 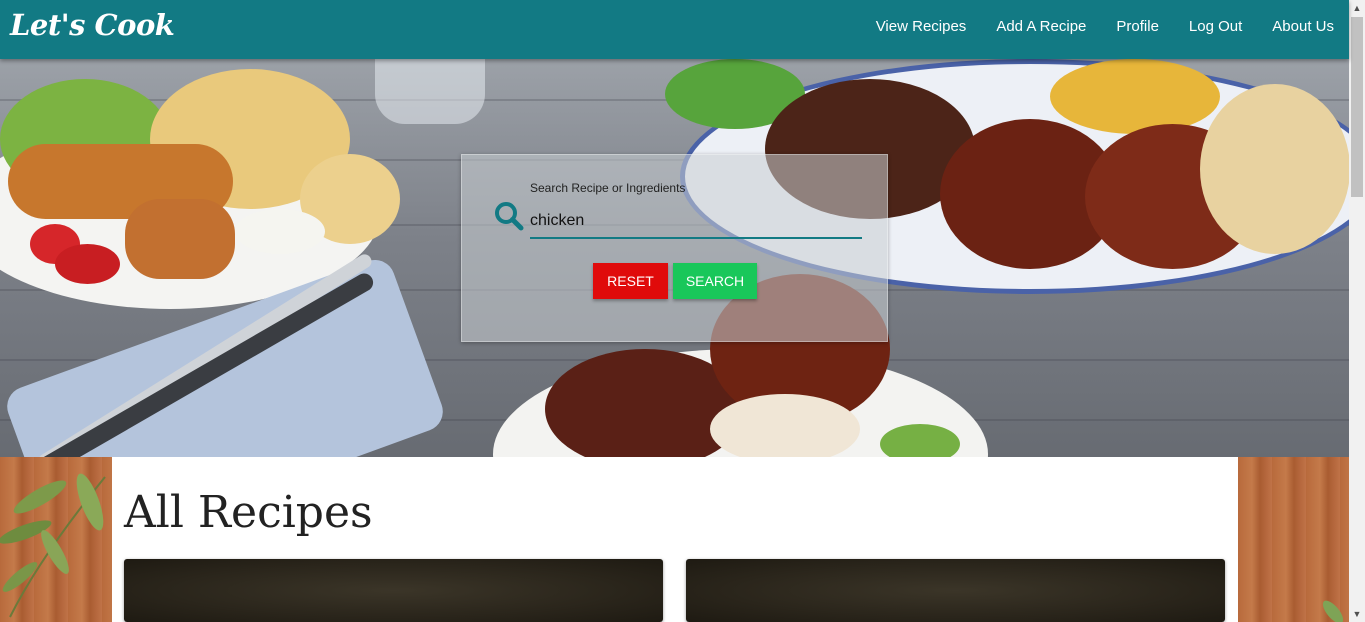 What do you see at coordinates (1357, 107) in the screenshot?
I see `scroll-thumb` at bounding box center [1357, 107].